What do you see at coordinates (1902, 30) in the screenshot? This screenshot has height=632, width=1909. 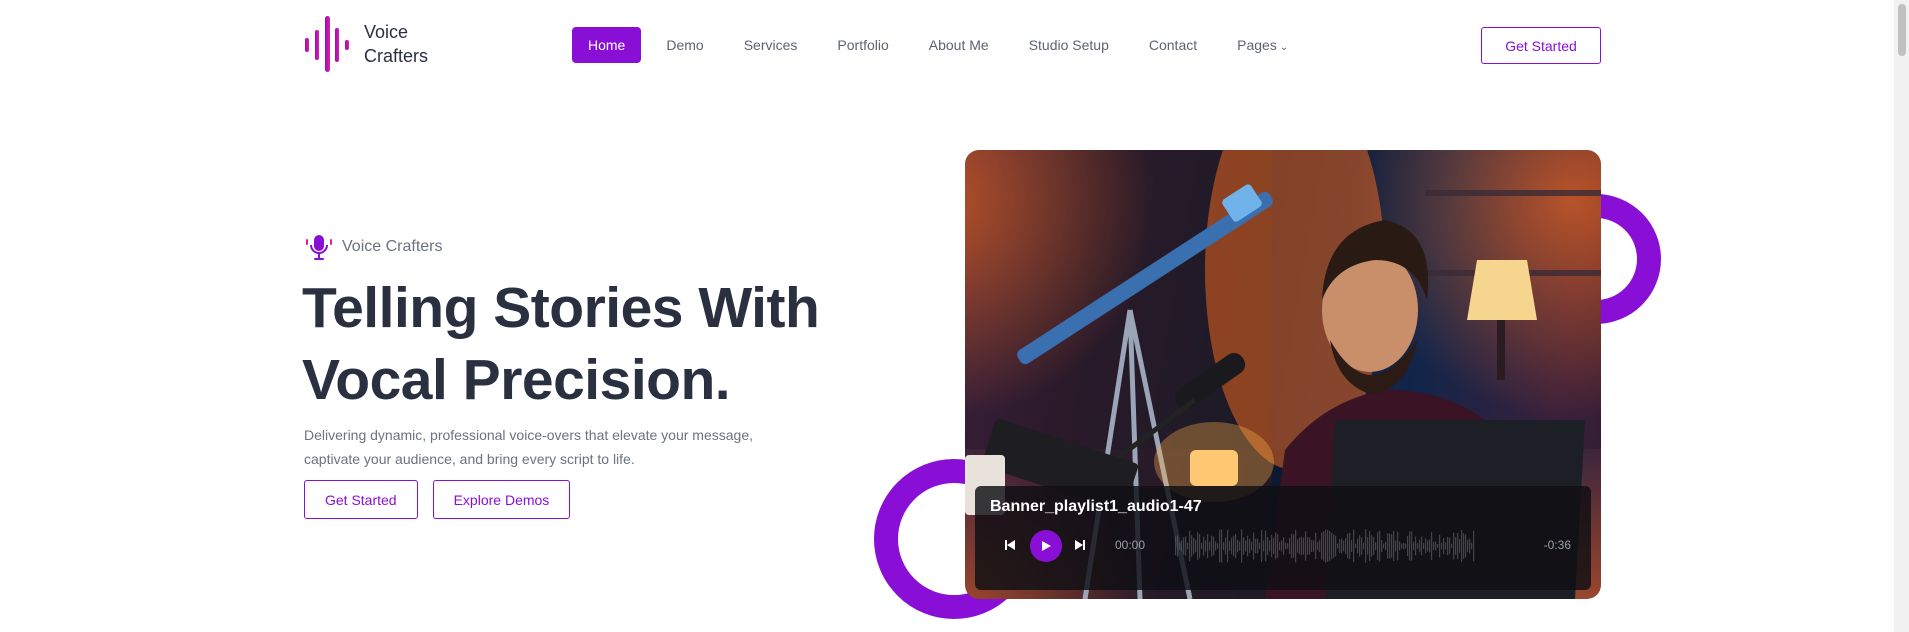 I see `scrollbar-thumb` at bounding box center [1902, 30].